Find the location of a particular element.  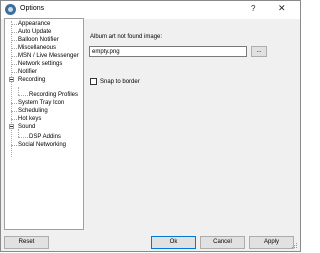

tree-item-dsp-addins: DSP Addins is located at coordinates (45, 137).